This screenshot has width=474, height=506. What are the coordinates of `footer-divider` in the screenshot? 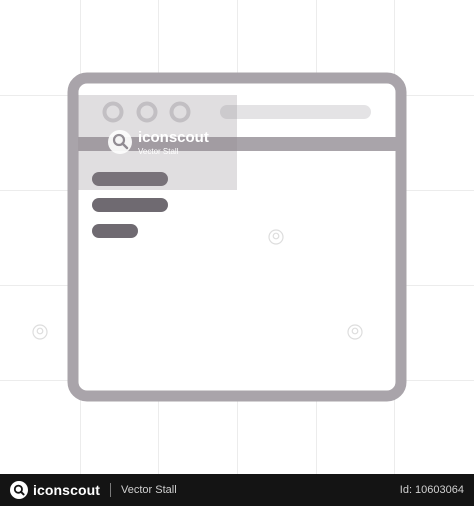 It's located at (111, 490).